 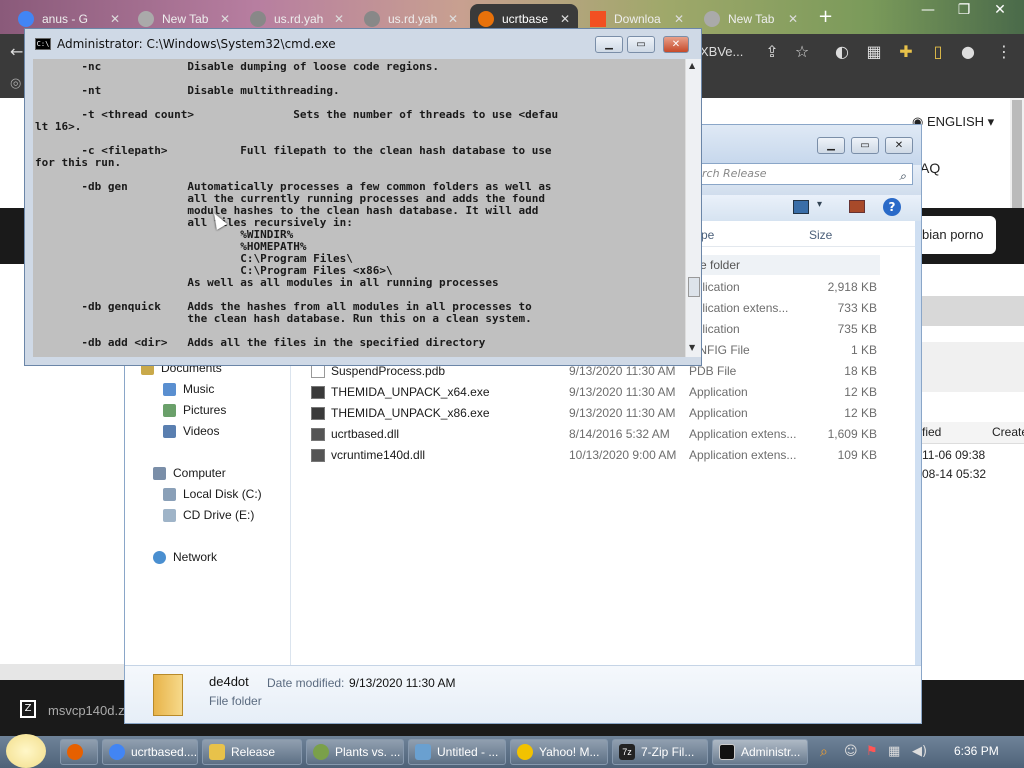 What do you see at coordinates (851, 751) in the screenshot?
I see `smiley-icon: ☺` at bounding box center [851, 751].